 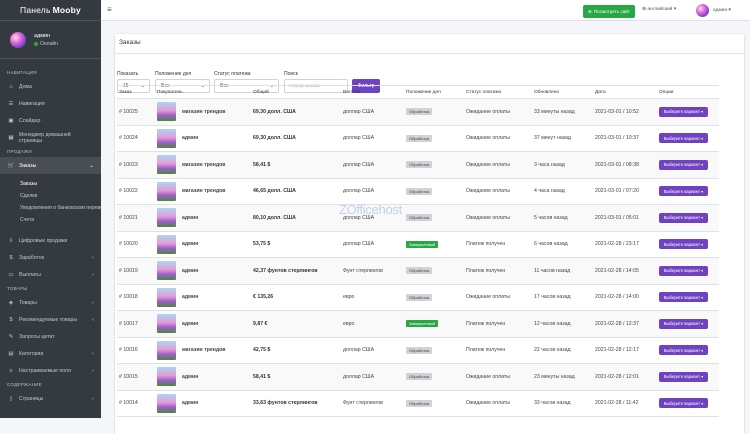 I want to click on search-label: Поиск, so click(x=291, y=74).